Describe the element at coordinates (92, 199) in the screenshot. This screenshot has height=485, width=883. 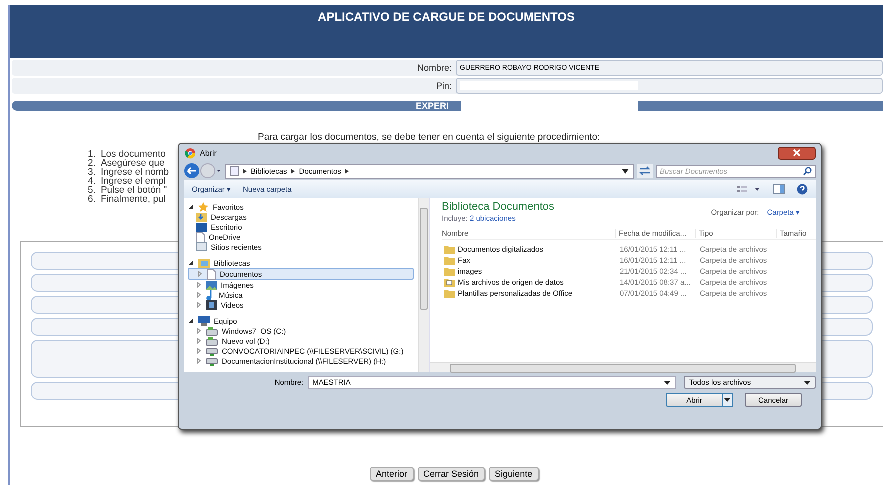
I see `step-number: 6.` at that location.